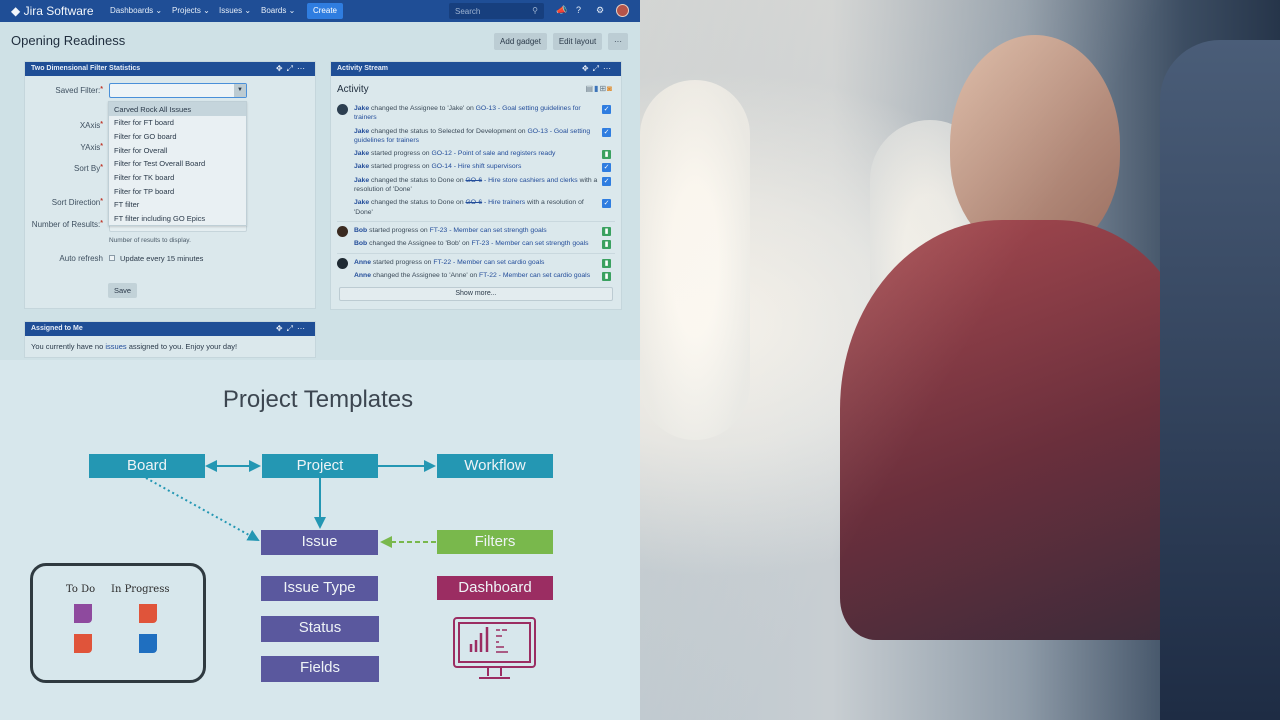 This screenshot has width=1280, height=720. I want to click on todo-column-label: To Do, so click(81, 589).